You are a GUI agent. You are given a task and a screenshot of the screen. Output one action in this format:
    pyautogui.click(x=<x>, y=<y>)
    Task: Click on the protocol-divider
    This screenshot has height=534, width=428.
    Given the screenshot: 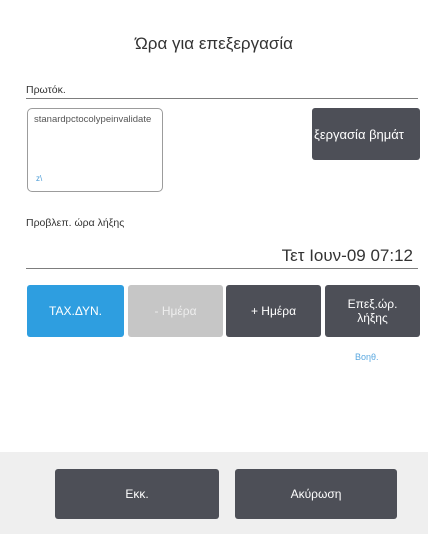 What is the action you would take?
    pyautogui.click(x=222, y=98)
    